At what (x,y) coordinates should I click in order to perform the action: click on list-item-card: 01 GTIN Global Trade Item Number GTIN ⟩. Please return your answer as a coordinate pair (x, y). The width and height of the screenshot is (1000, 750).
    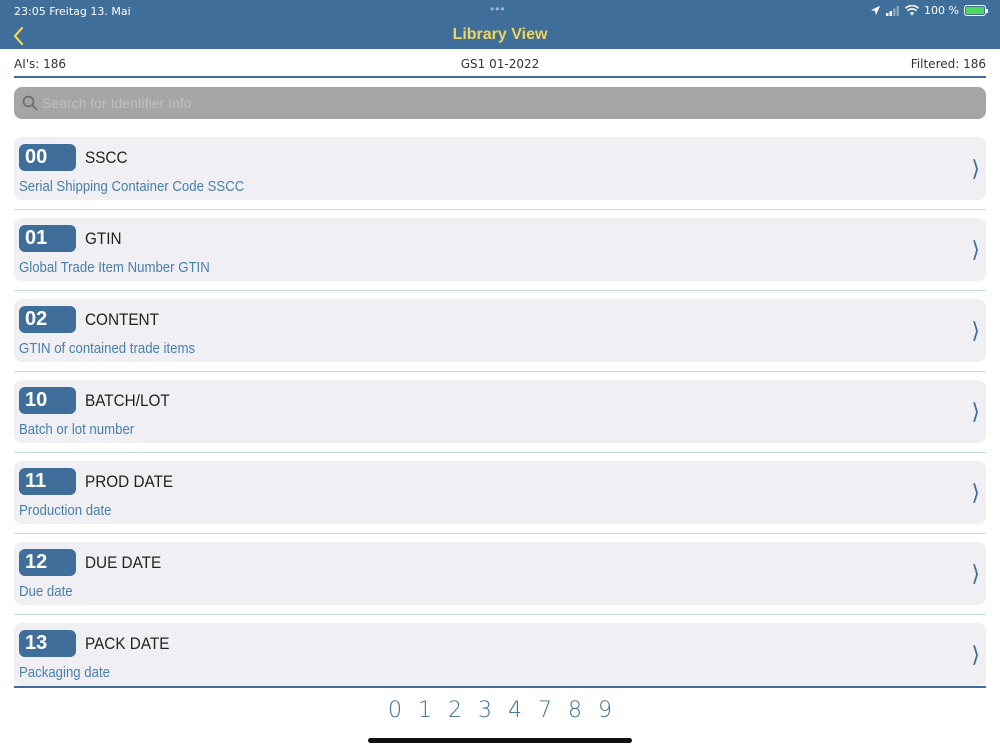
    Looking at the image, I should click on (500, 249).